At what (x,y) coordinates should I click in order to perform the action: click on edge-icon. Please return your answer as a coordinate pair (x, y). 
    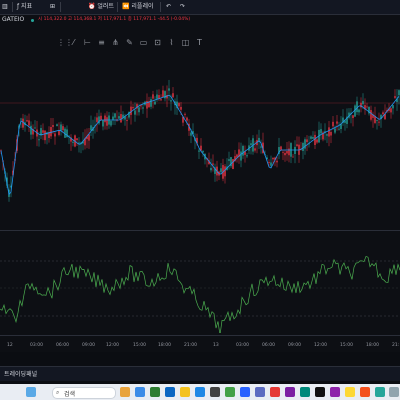
    Looking at the image, I should click on (200, 392).